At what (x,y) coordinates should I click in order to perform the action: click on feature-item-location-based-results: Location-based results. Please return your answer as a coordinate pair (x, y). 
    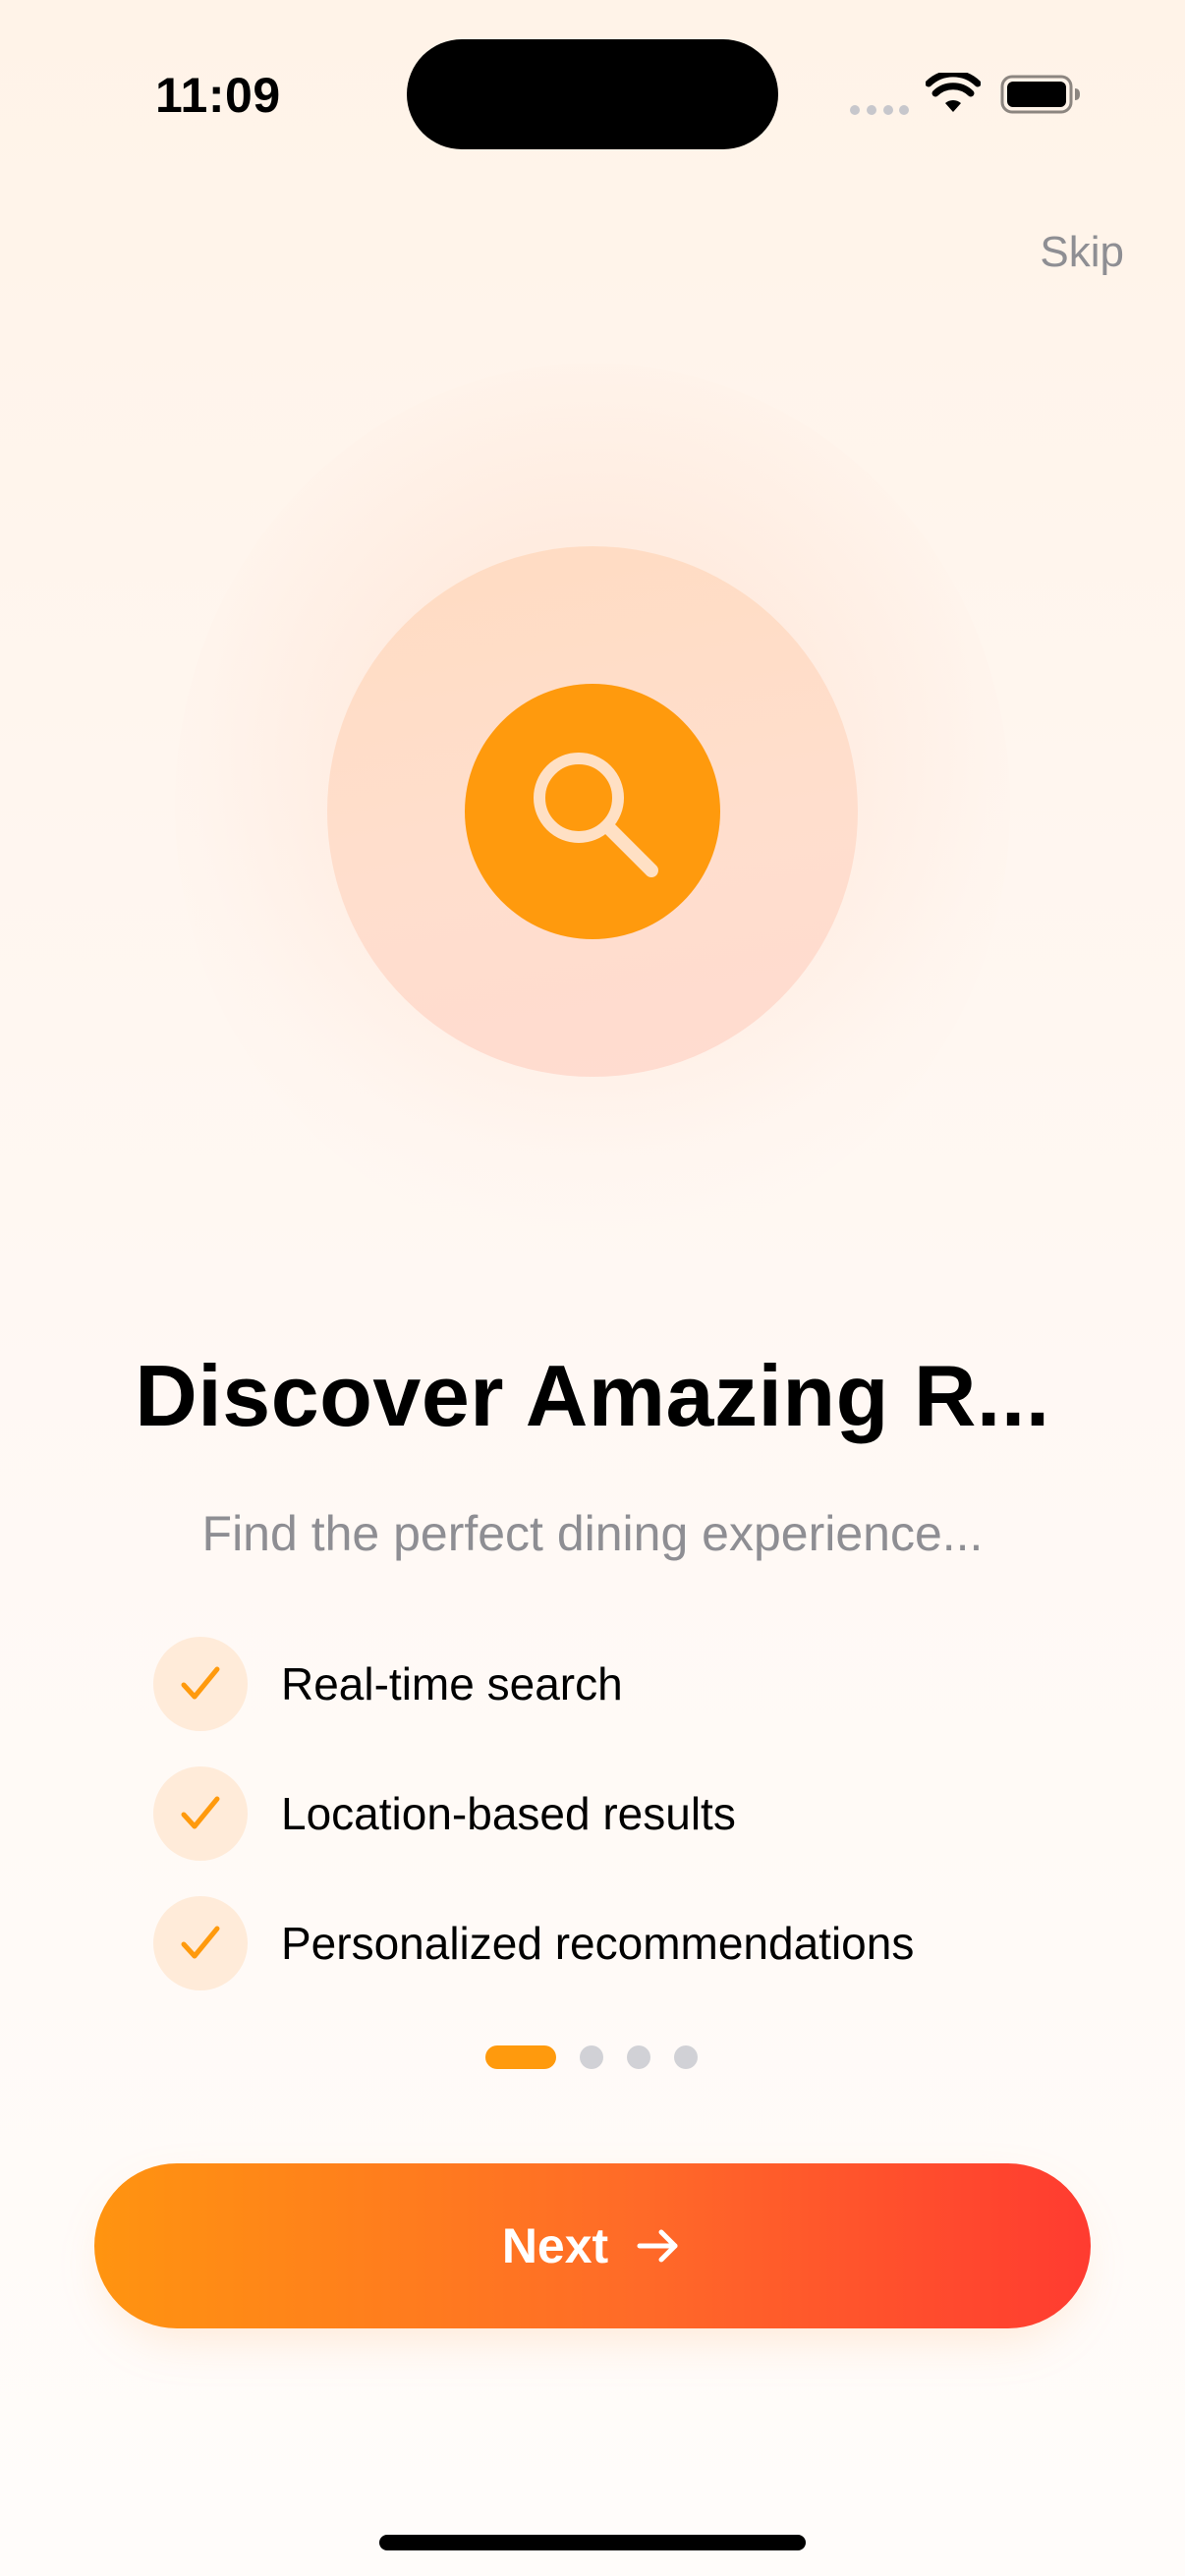
    Looking at the image, I should click on (445, 1813).